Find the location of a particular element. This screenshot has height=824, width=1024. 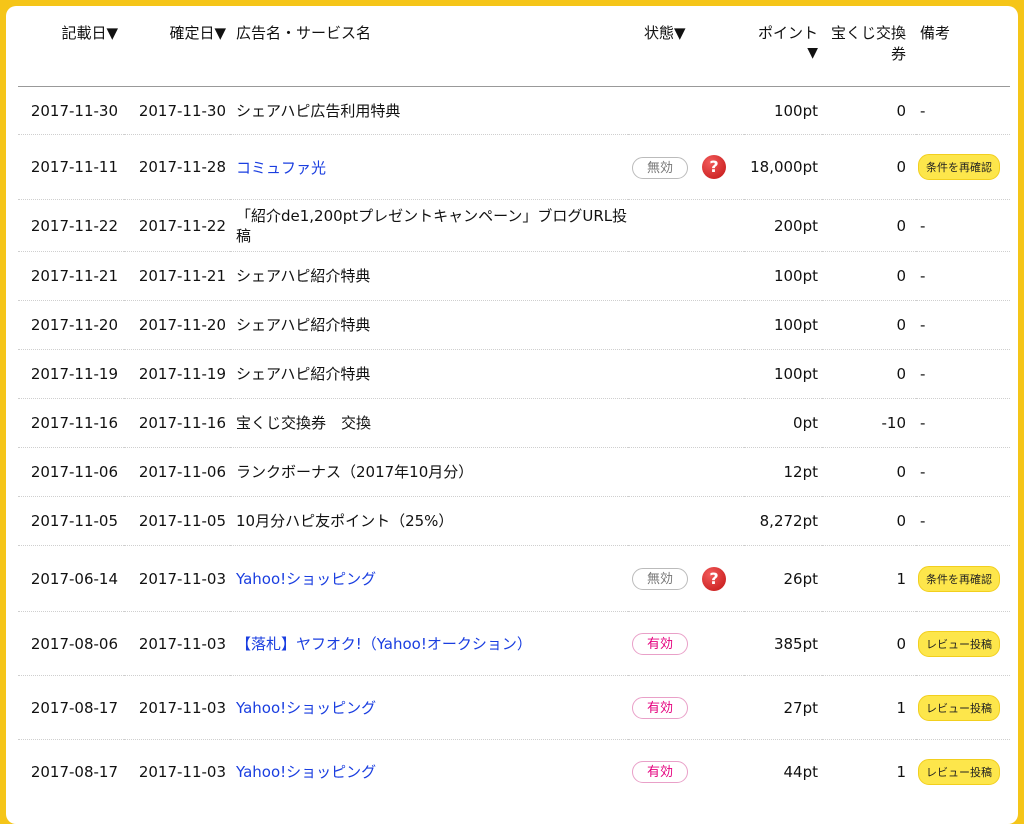

points-sort-icon: ▼ is located at coordinates (812, 53).